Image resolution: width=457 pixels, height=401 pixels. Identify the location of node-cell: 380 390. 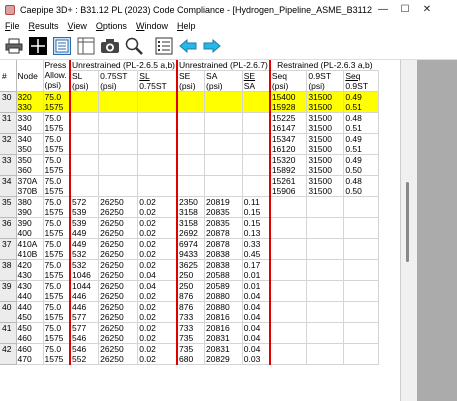
(30, 207).